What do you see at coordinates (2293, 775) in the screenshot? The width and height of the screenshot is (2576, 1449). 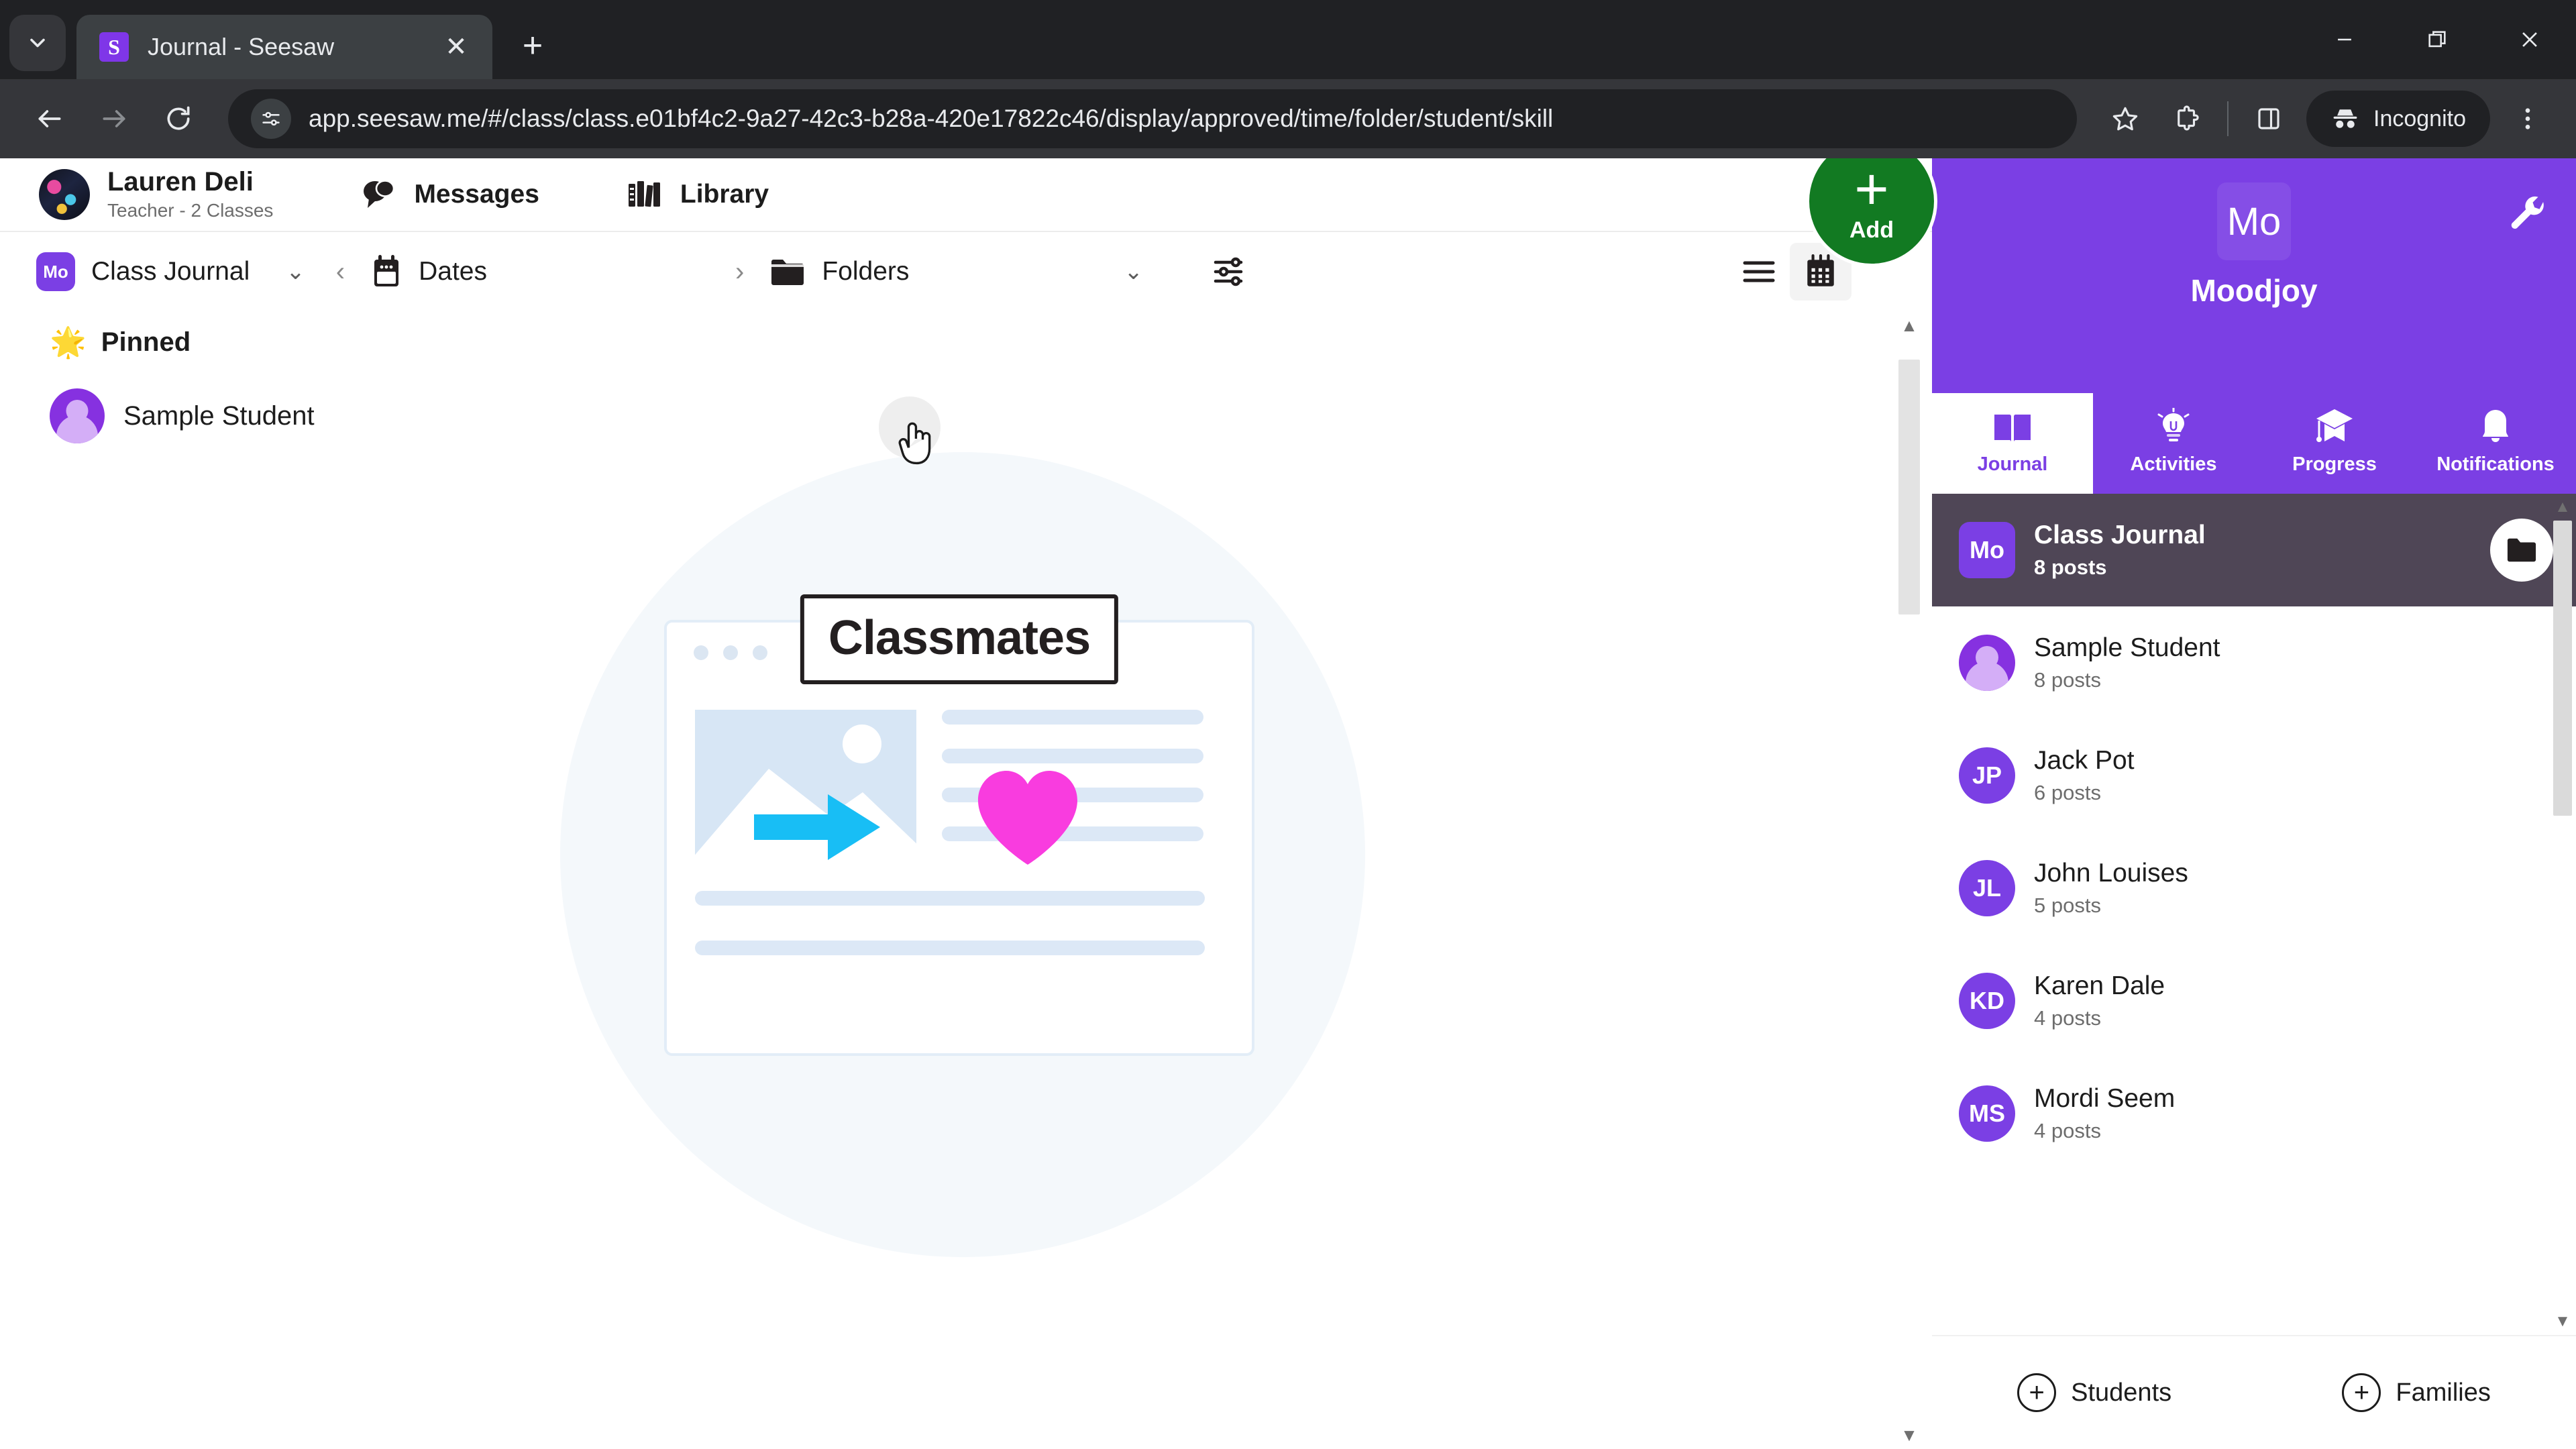 I see `list-item-text: Jack Pot 6 posts` at bounding box center [2293, 775].